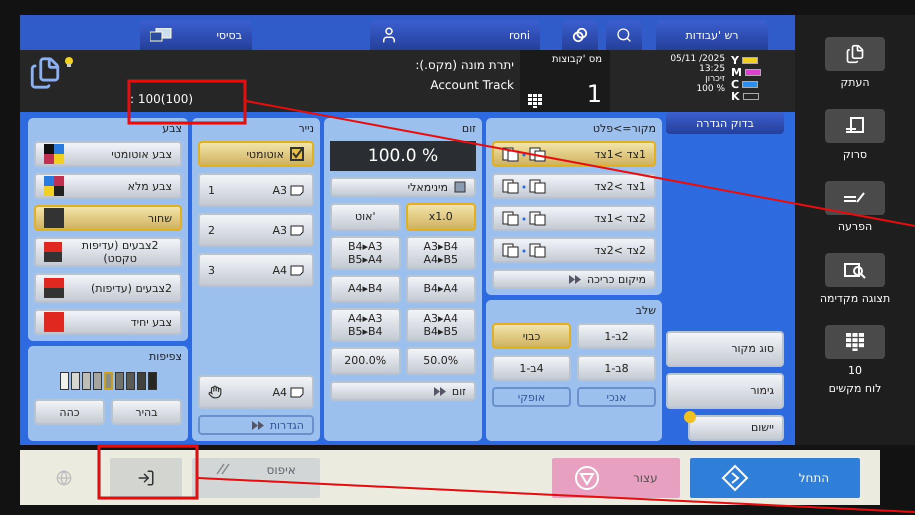  What do you see at coordinates (256, 230) in the screenshot?
I see `tray-button: 2 A3` at bounding box center [256, 230].